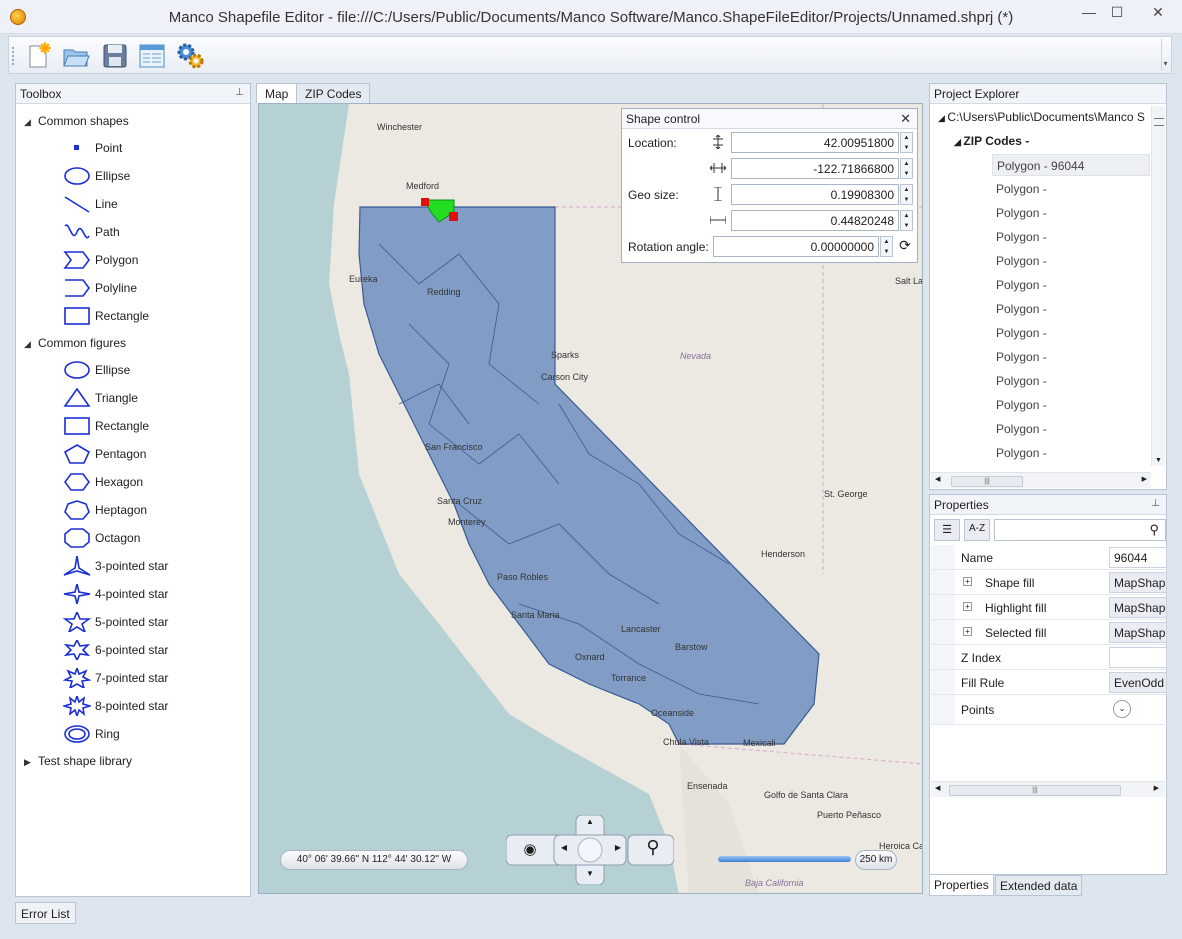  I want to click on tool-polyline: Polyline, so click(133, 288).